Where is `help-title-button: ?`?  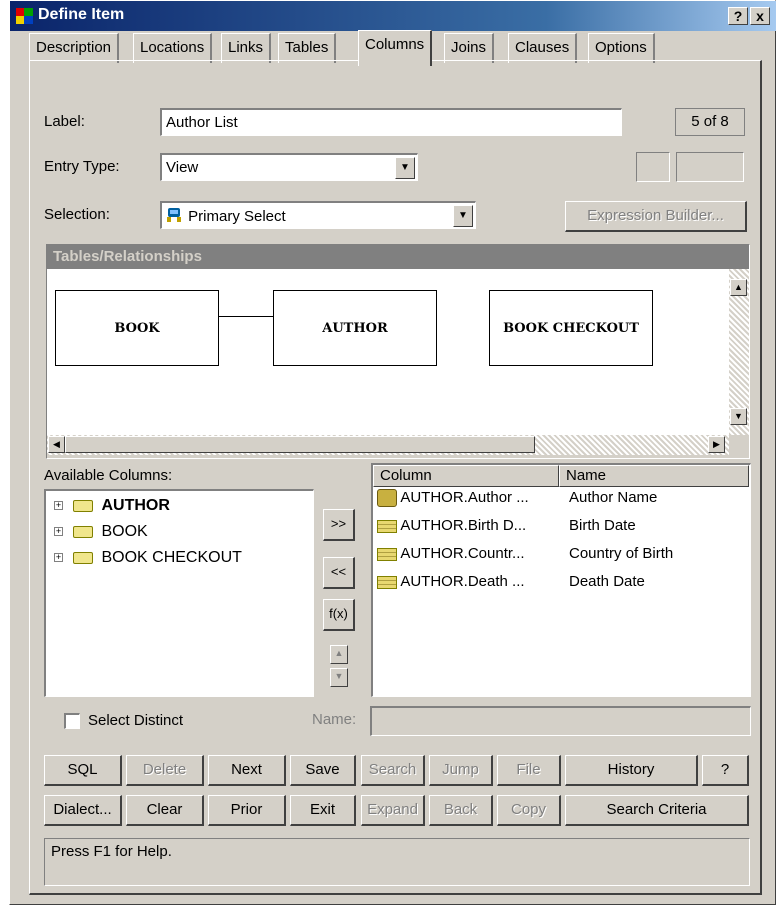
help-title-button: ? is located at coordinates (738, 16).